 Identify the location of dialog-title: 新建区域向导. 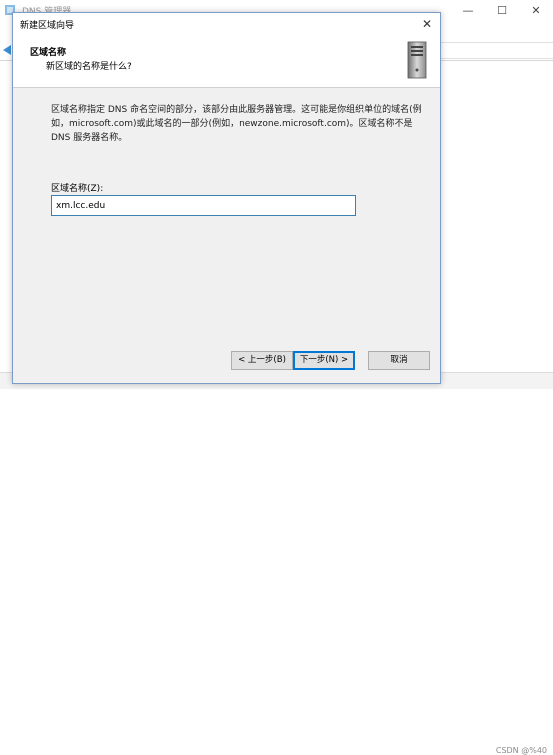
(47, 26).